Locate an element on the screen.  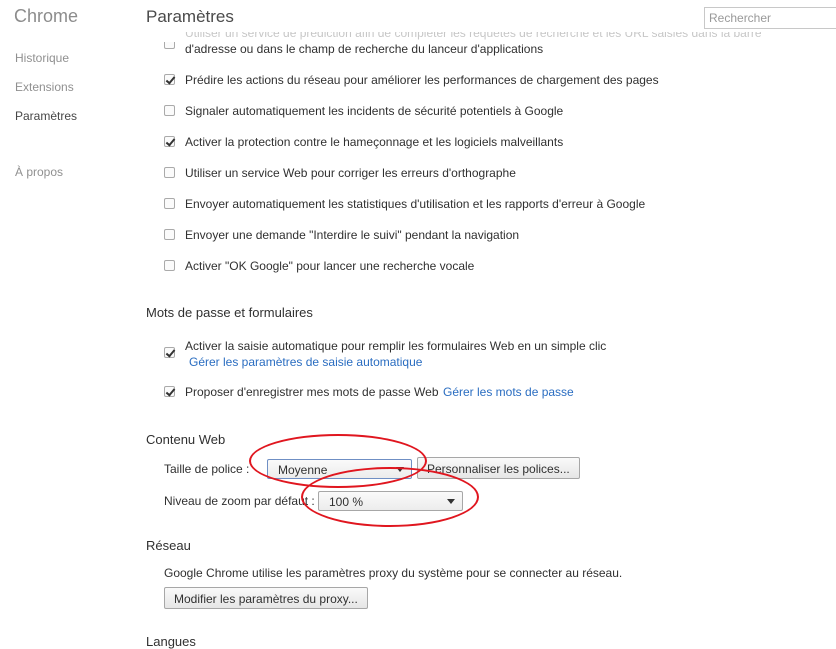
usage-stats-checkbox is located at coordinates (169, 203).